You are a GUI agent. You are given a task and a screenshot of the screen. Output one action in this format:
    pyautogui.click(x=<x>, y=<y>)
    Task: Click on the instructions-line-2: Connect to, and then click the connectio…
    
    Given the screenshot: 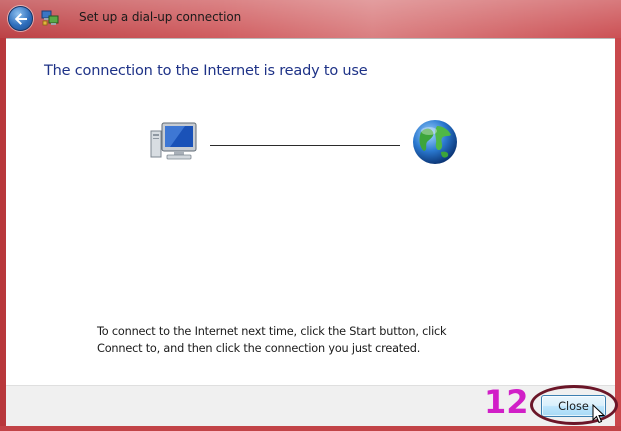 What is the action you would take?
    pyautogui.click(x=259, y=348)
    